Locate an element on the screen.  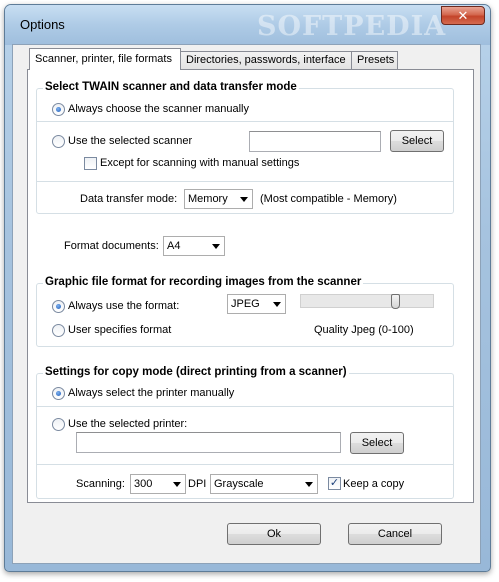
except-manual-label: Except for scanning with manual settings is located at coordinates (200, 163).